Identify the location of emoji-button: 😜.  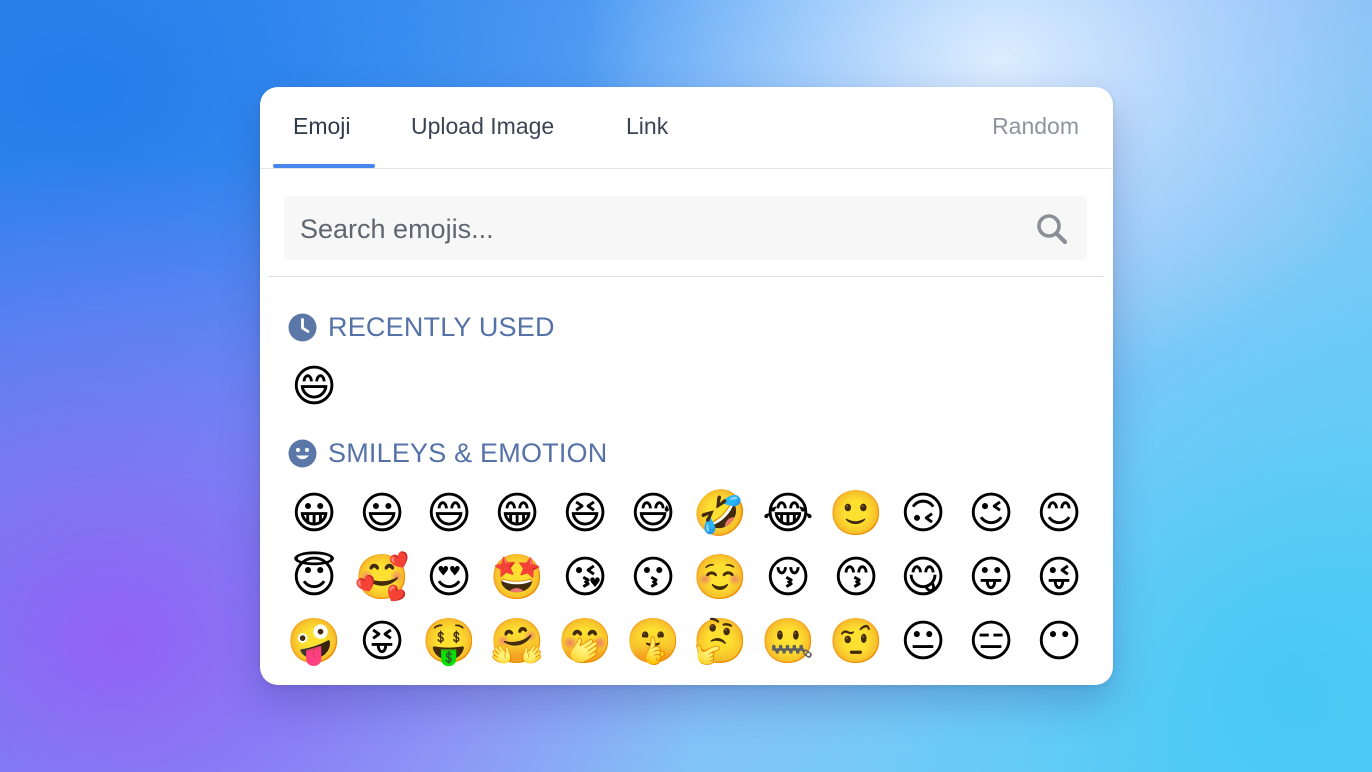
(1059, 578).